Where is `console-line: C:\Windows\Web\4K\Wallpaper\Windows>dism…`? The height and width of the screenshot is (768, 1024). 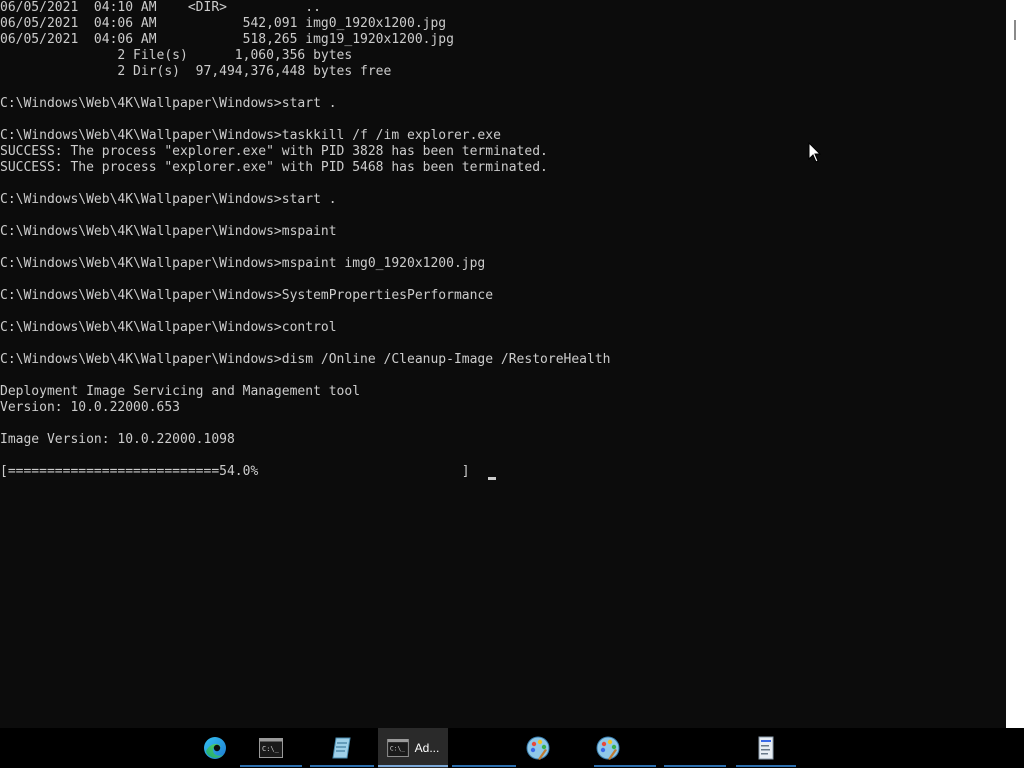 console-line: C:\Windows\Web\4K\Wallpaper\Windows>dism… is located at coordinates (305, 359).